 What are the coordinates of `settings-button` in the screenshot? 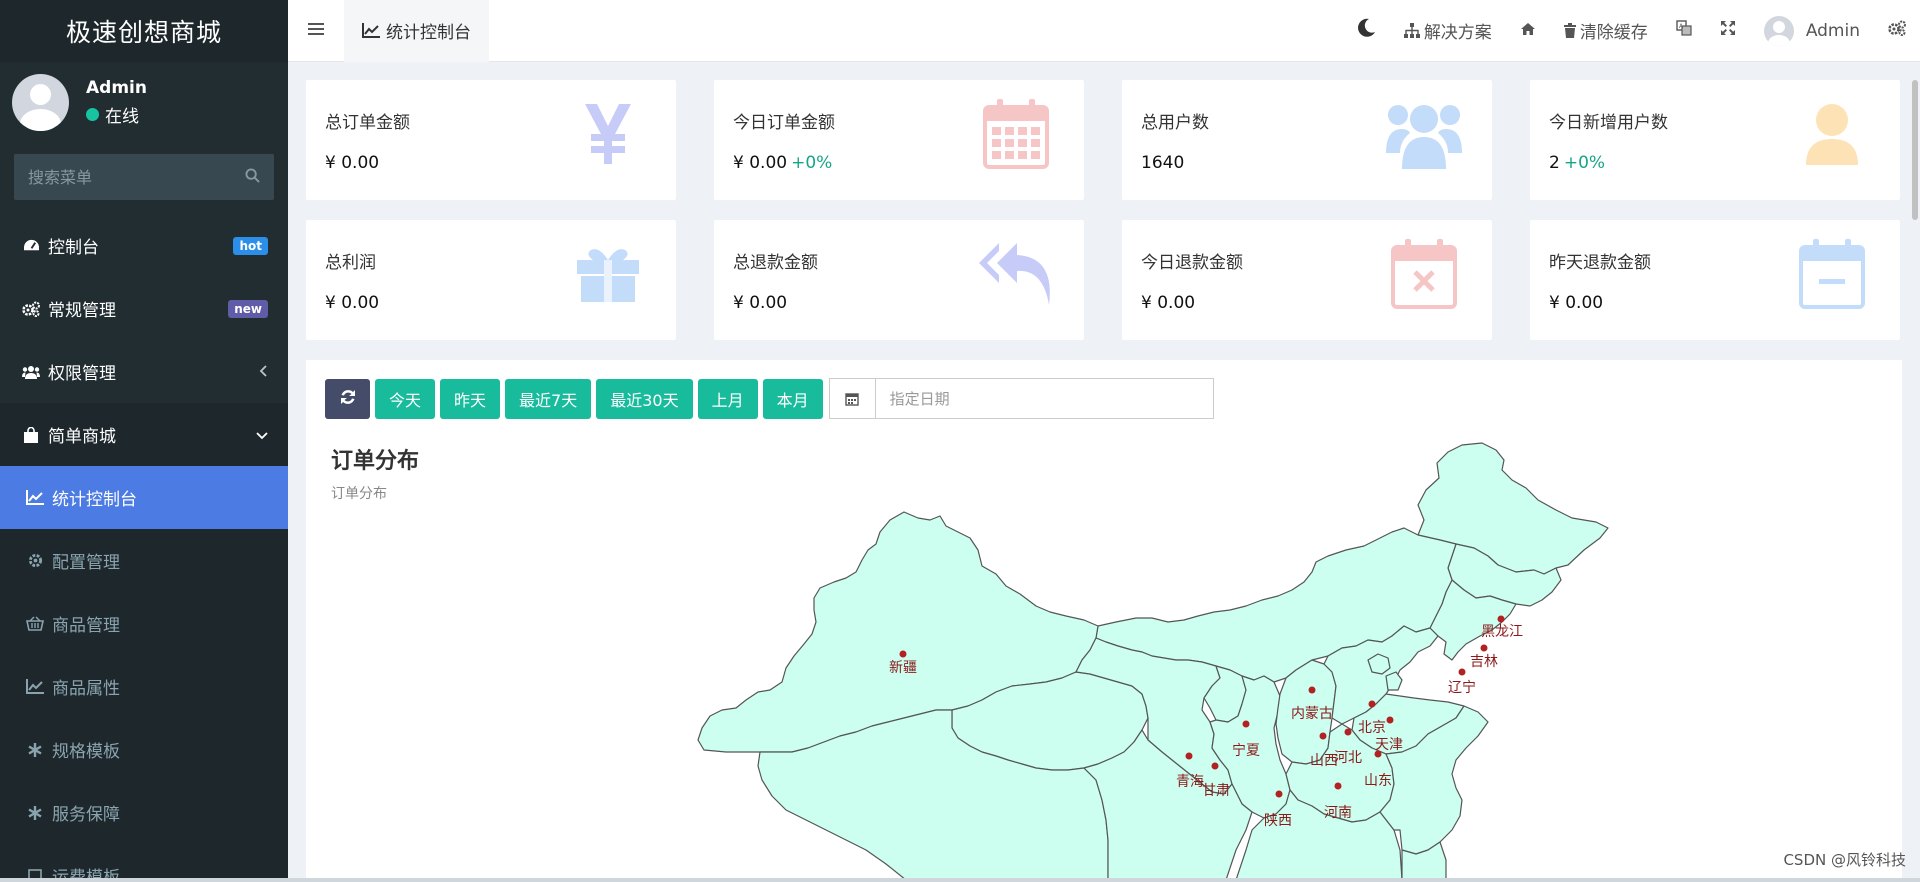 It's located at (1897, 31).